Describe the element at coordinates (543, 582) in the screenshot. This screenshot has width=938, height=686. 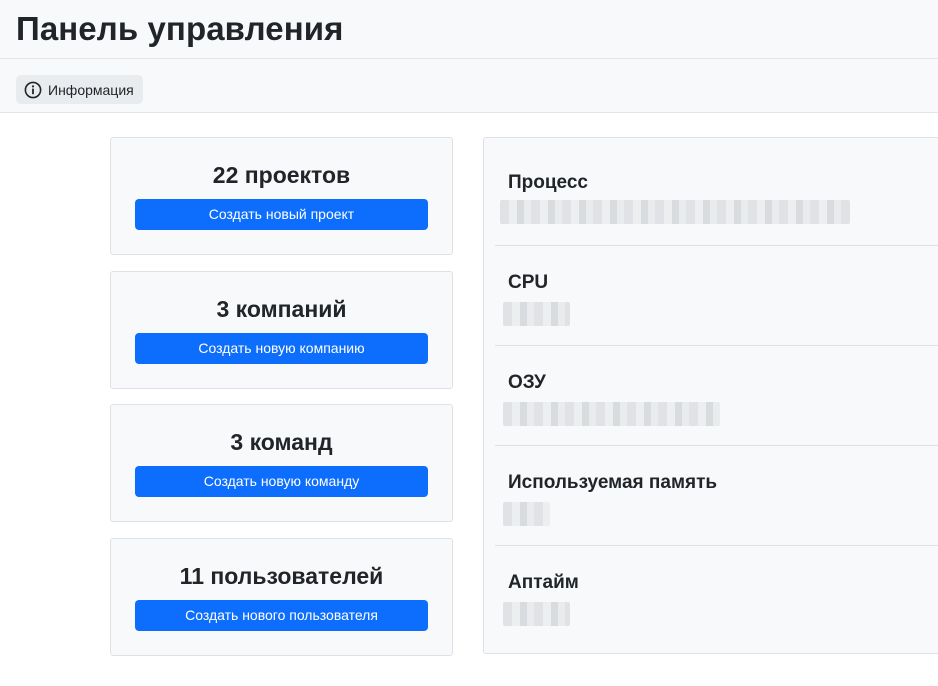
I see `uptime-label: Аптайм` at that location.